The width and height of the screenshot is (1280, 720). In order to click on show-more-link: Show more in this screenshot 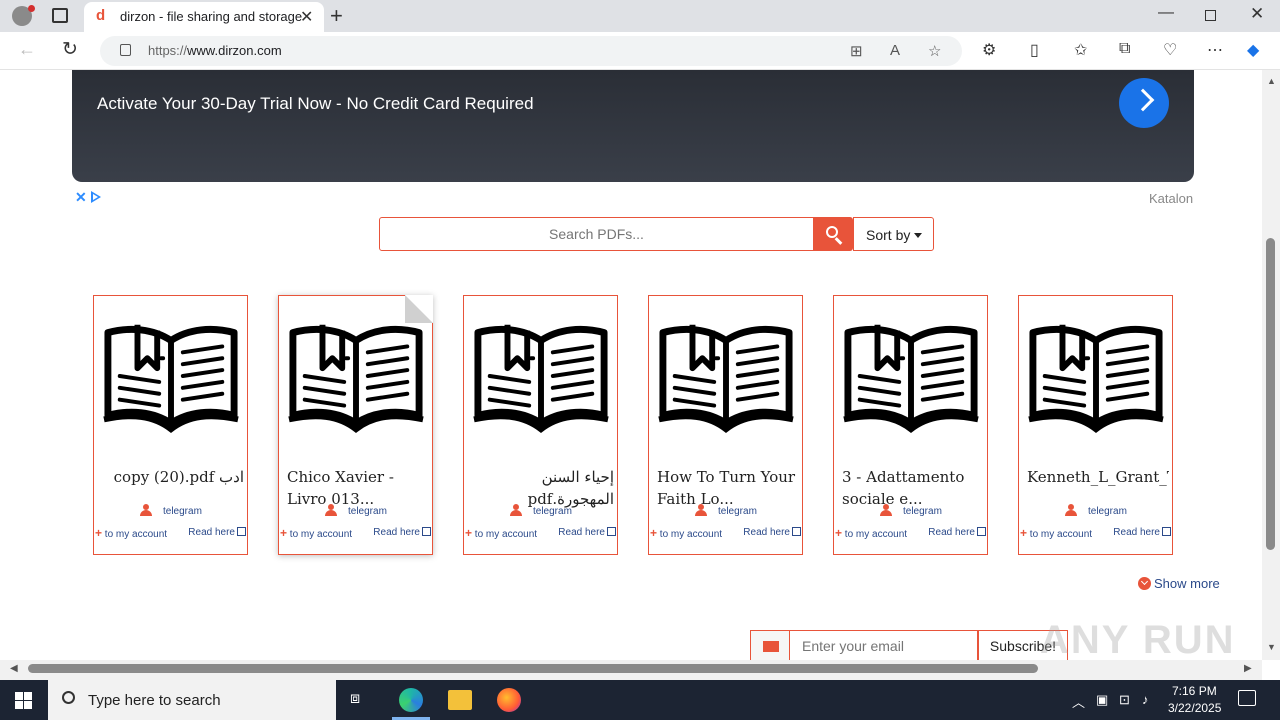, I will do `click(1179, 583)`.